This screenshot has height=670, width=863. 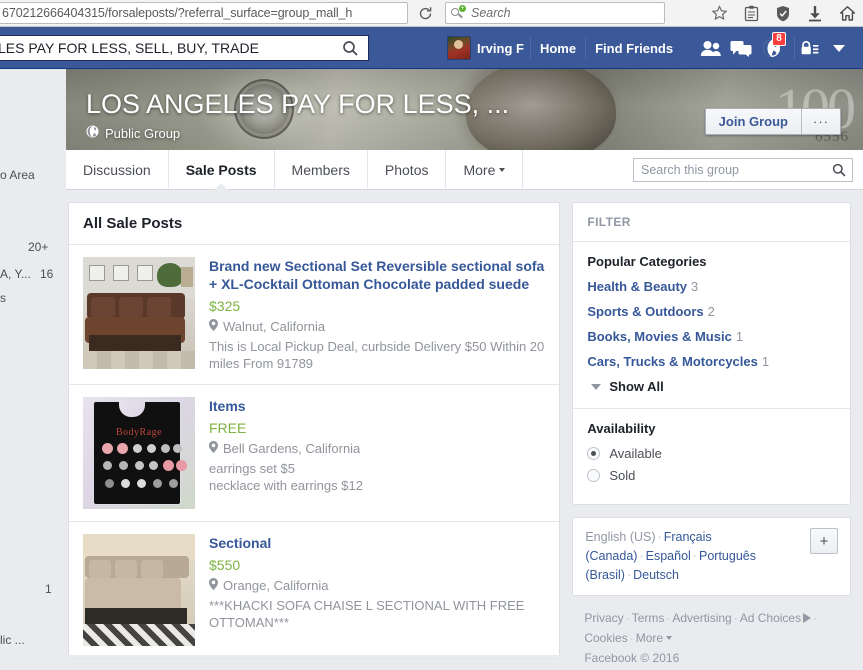 I want to click on shield-icon, so click(x=783, y=13).